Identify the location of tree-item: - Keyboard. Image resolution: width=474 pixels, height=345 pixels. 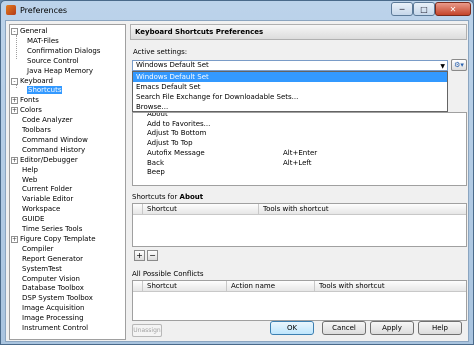
(32, 81).